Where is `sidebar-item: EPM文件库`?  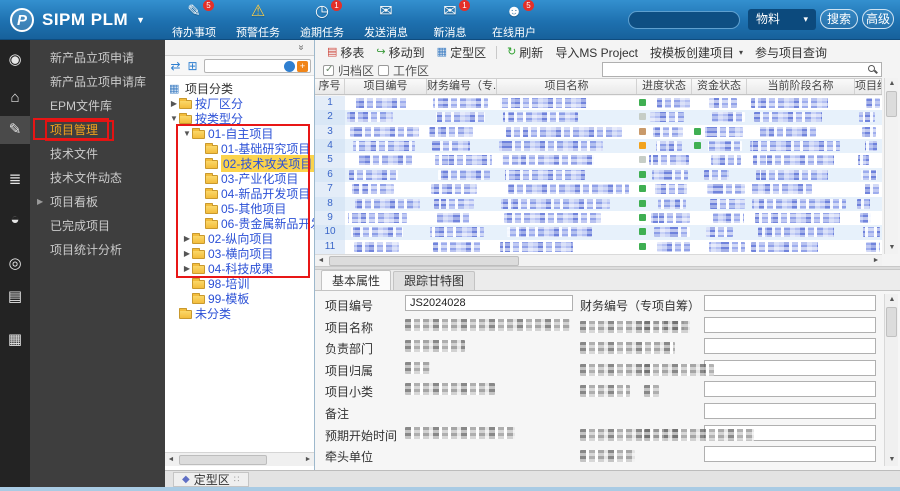
sidebar-item: EPM文件库 is located at coordinates (97, 106).